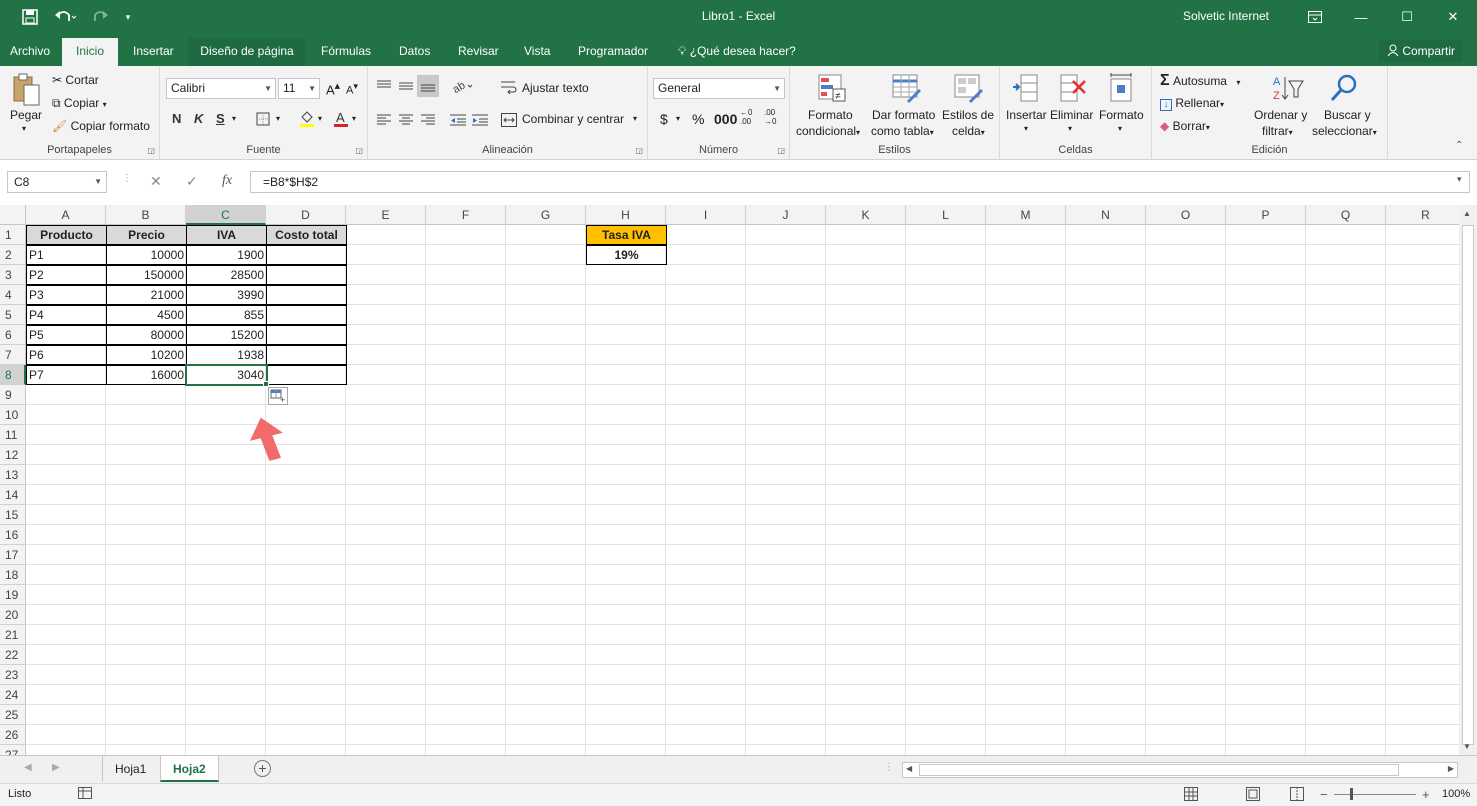 The image size is (1477, 806). What do you see at coordinates (1347, 115) in the screenshot?
I see `find-select-label-1: Buscar y` at bounding box center [1347, 115].